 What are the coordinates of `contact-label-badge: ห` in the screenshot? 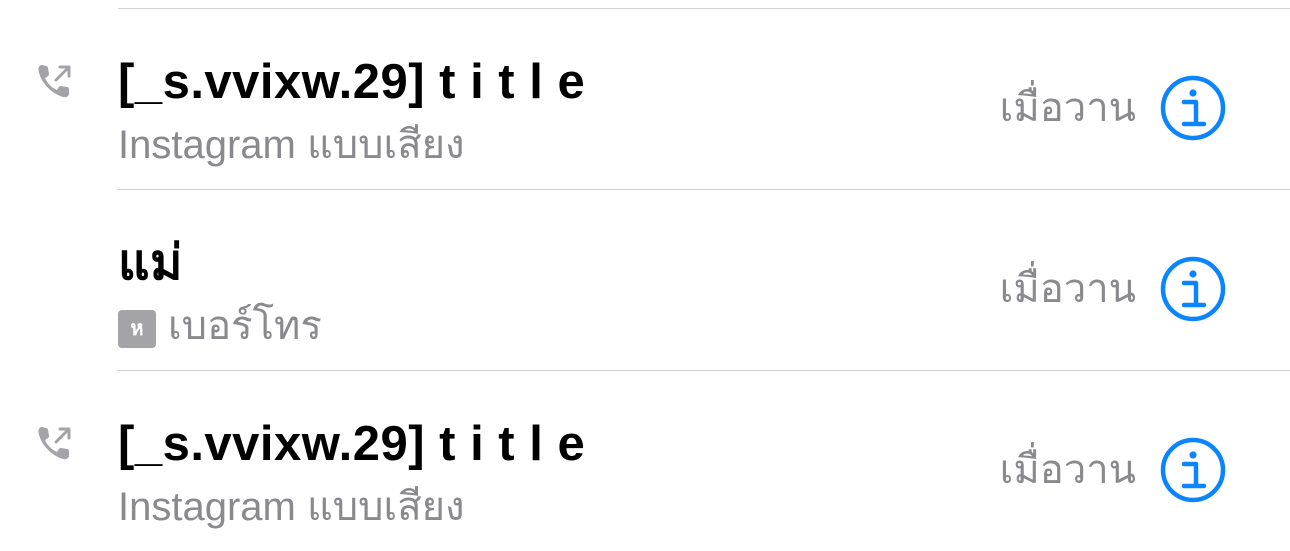 It's located at (137, 329).